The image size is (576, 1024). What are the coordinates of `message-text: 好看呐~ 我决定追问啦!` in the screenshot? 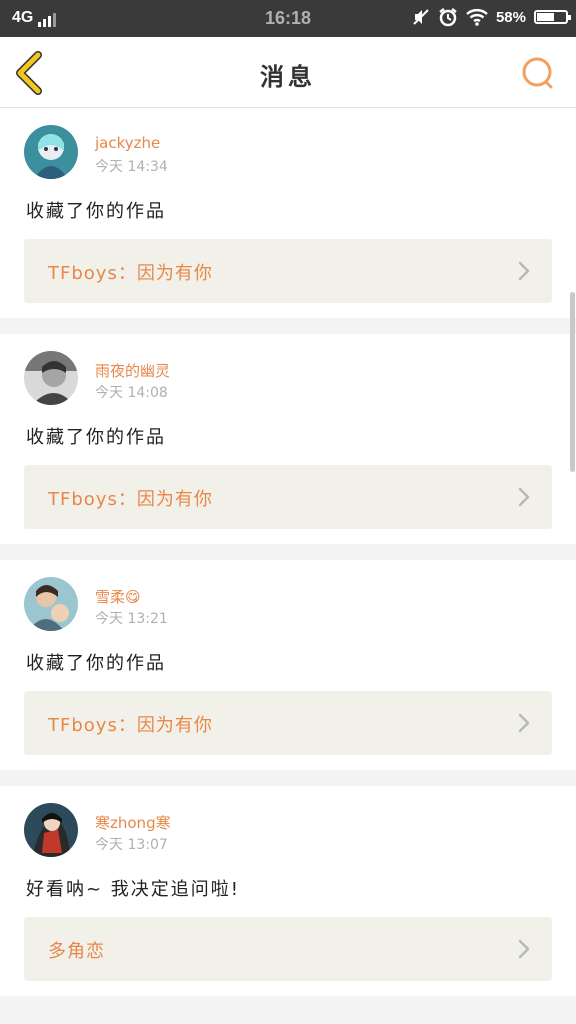 It's located at (133, 889).